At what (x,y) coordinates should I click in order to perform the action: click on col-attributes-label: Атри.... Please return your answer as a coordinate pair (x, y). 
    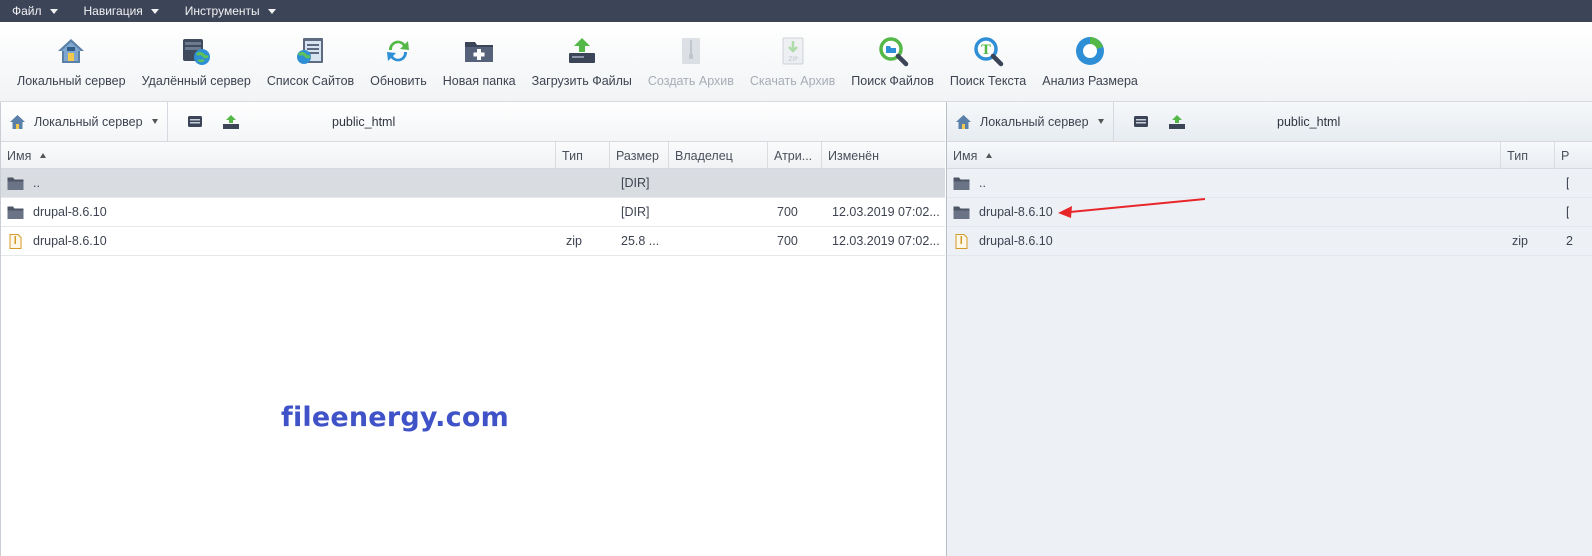
    Looking at the image, I should click on (793, 155).